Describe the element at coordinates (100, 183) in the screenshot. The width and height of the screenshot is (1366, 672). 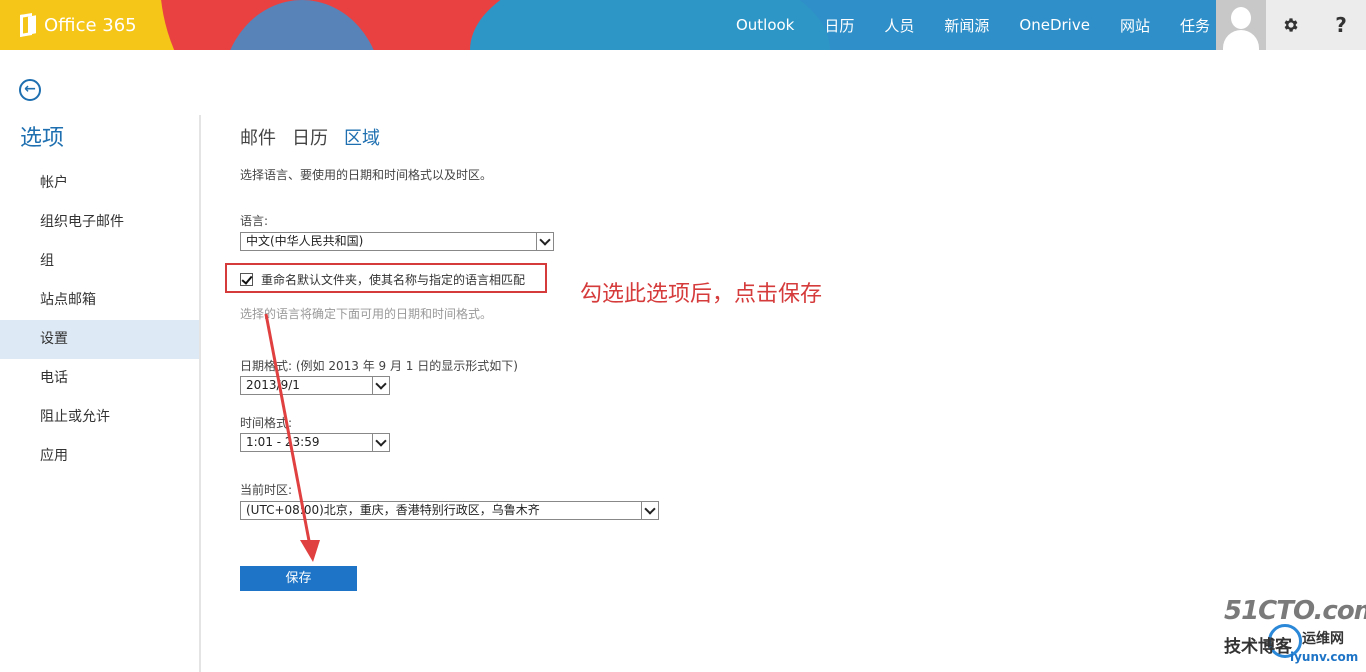
I see `sidebar-item-account: 帐户` at that location.